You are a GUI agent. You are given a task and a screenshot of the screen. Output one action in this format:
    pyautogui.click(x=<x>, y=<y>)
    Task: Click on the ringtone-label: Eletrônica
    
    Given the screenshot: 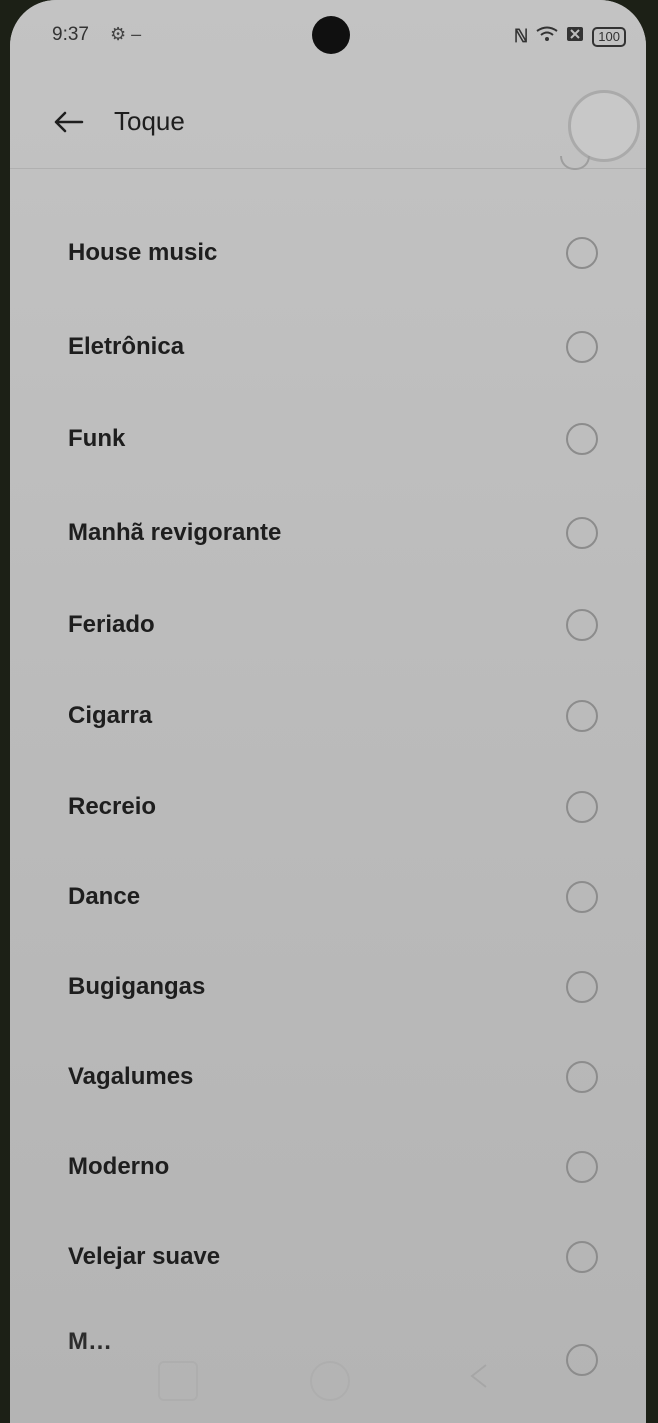 What is the action you would take?
    pyautogui.click(x=126, y=346)
    